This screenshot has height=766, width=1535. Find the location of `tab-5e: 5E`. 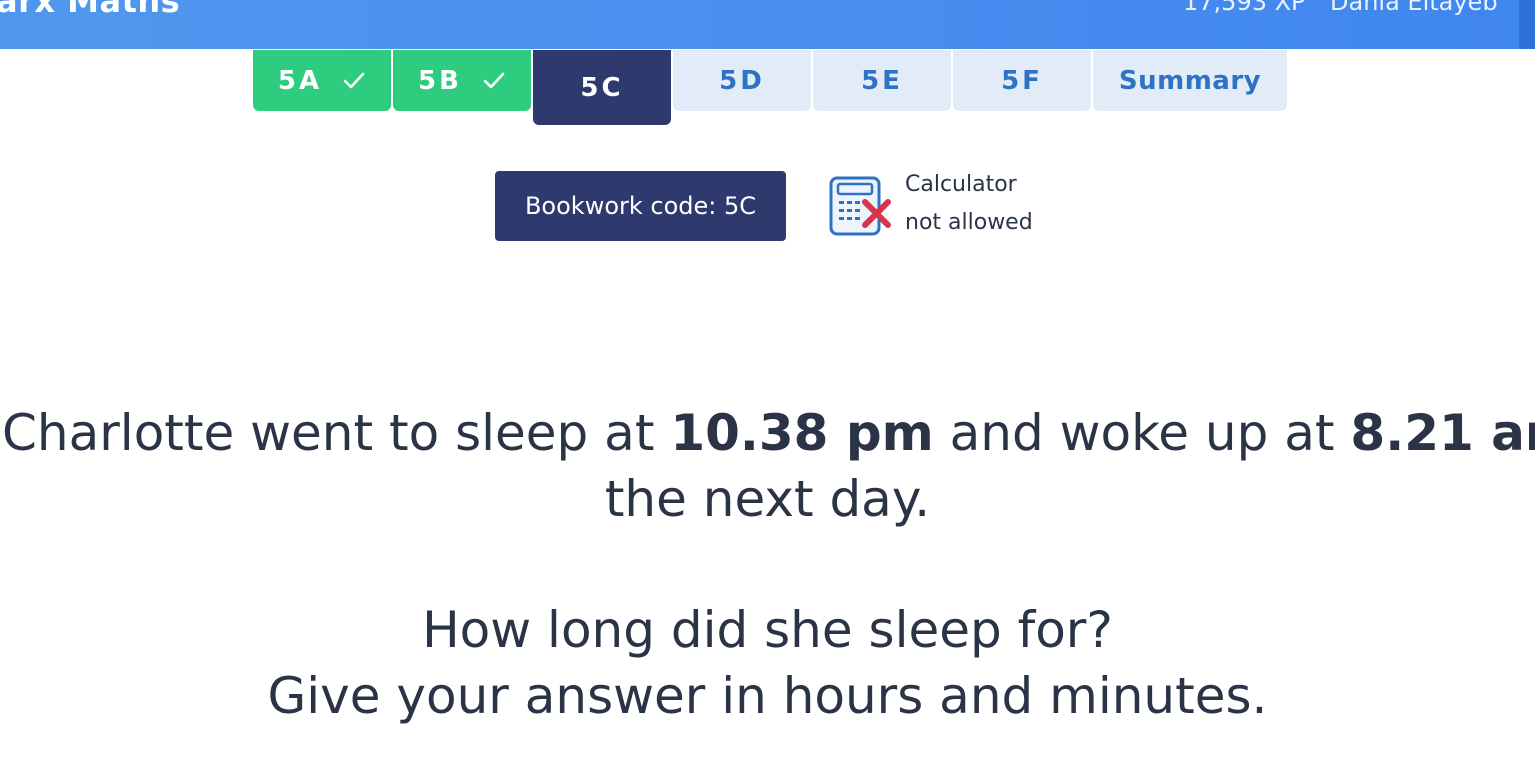

tab-5e: 5E is located at coordinates (882, 80).